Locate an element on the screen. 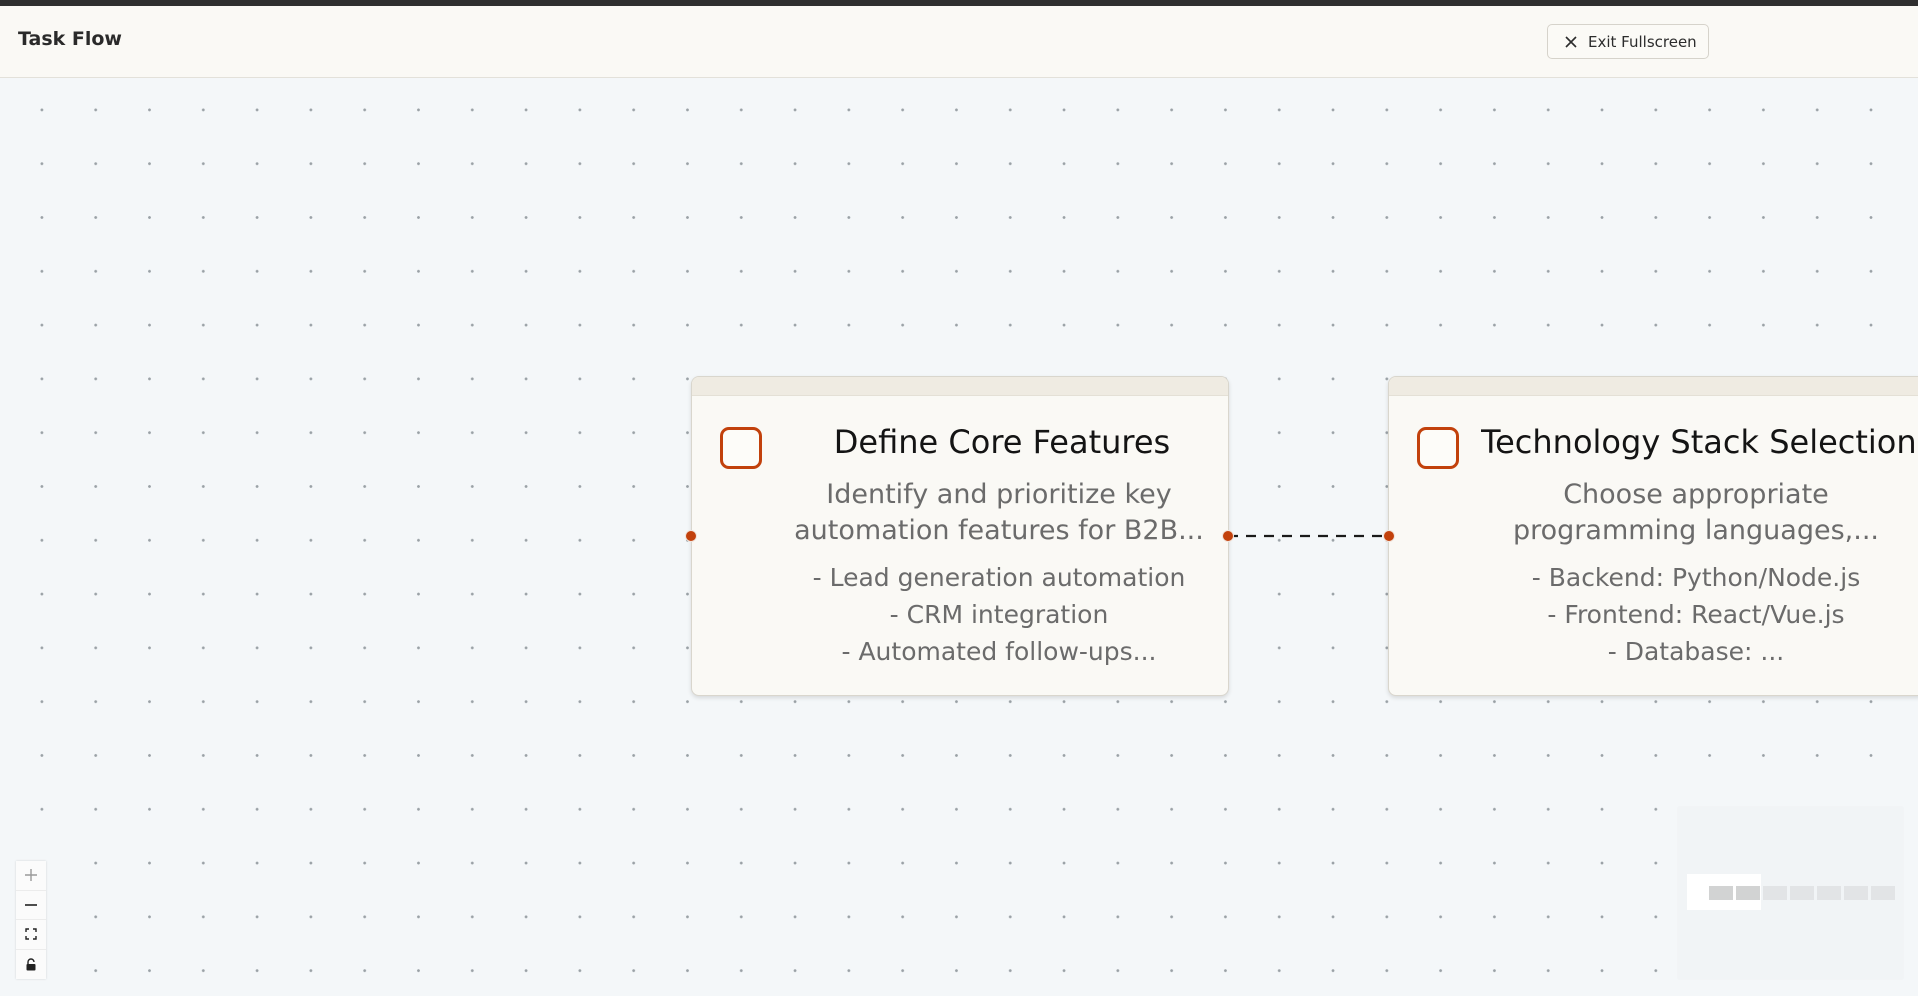 This screenshot has width=1918, height=996. list-item: - CRM integration is located at coordinates (999, 614).